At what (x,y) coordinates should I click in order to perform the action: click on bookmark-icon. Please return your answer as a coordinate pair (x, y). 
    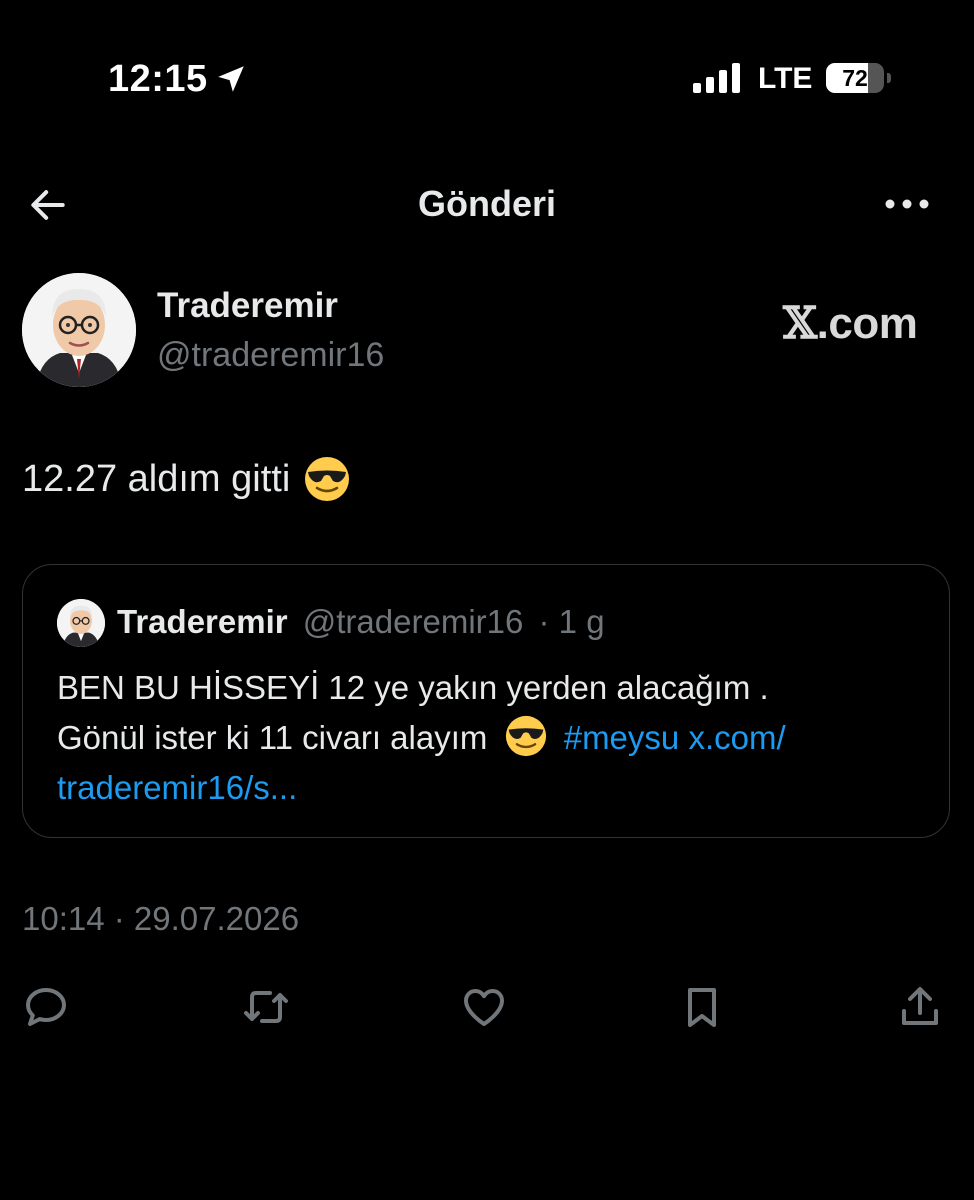
    Looking at the image, I should click on (702, 1007).